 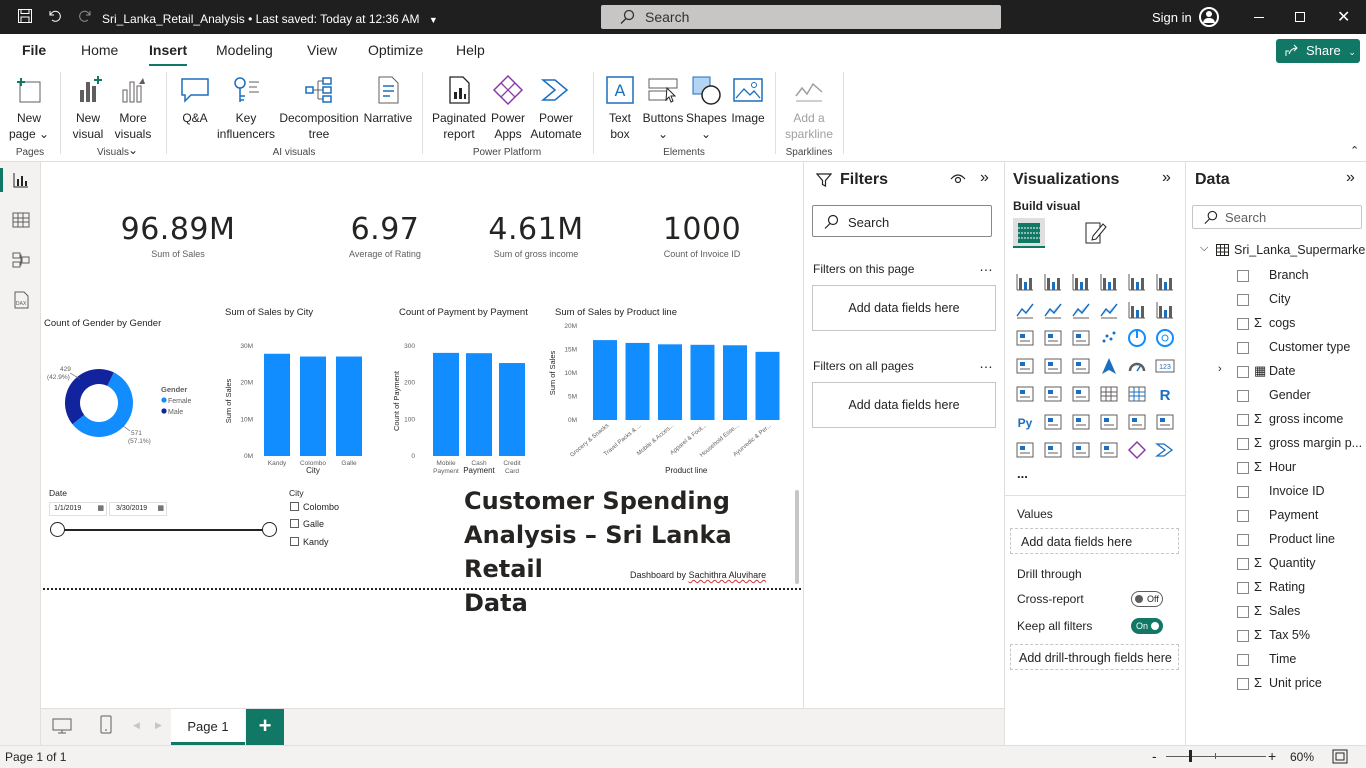 What do you see at coordinates (178, 235) in the screenshot?
I see `kpi-card-sales: 96.89M Sum of Sales` at bounding box center [178, 235].